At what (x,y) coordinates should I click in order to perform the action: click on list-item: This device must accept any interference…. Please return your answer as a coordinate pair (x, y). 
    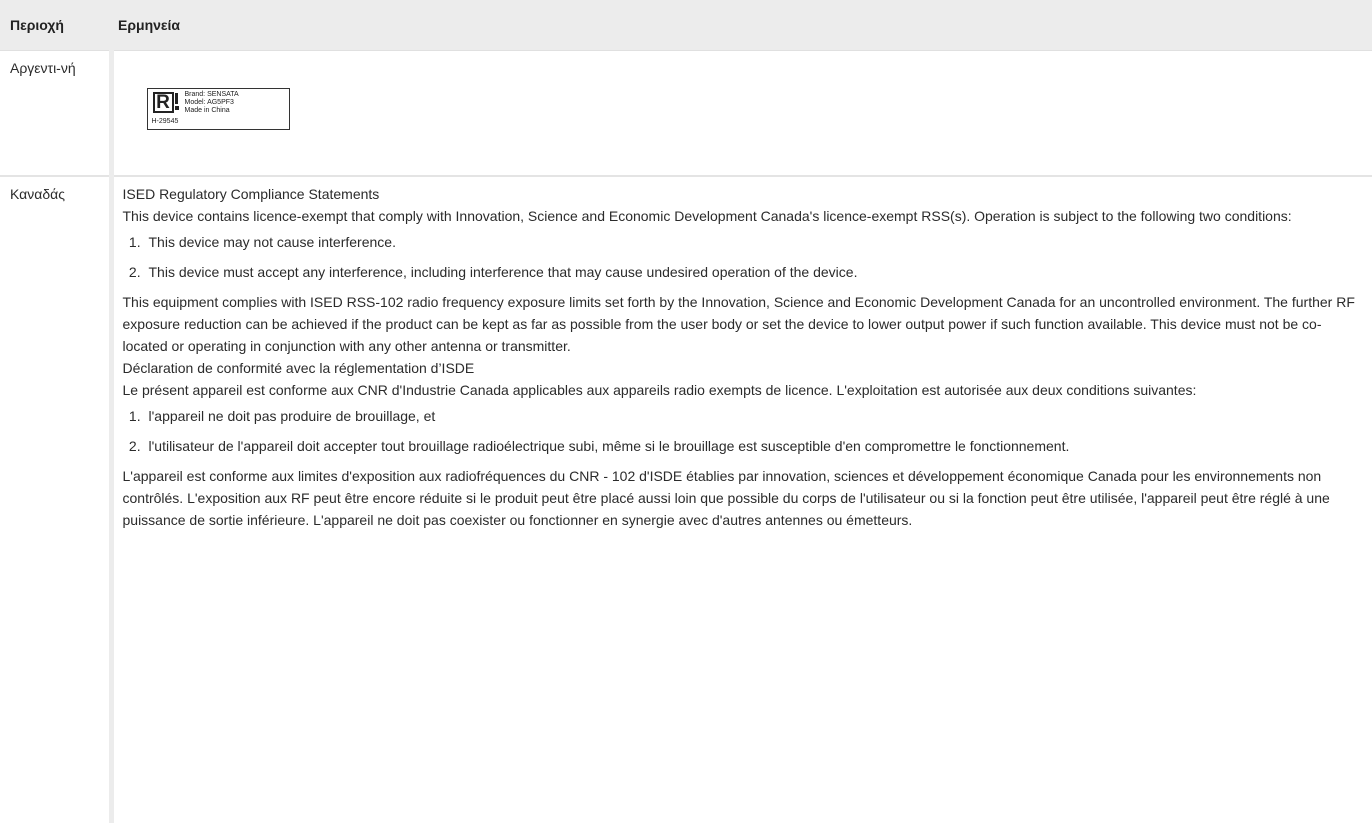
    Looking at the image, I should click on (754, 272).